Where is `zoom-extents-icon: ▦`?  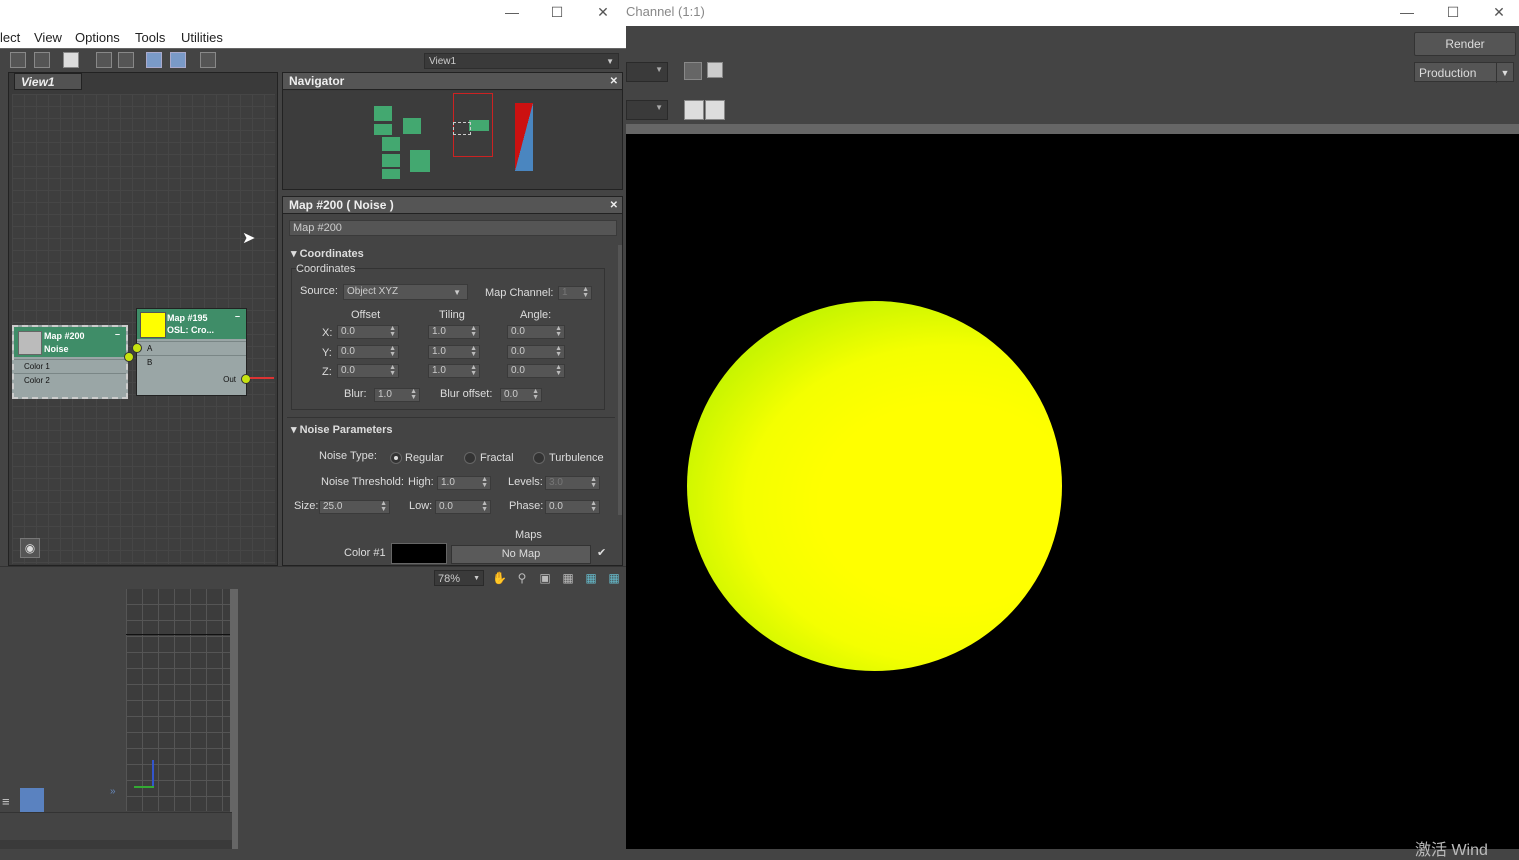 zoom-extents-icon: ▦ is located at coordinates (568, 578).